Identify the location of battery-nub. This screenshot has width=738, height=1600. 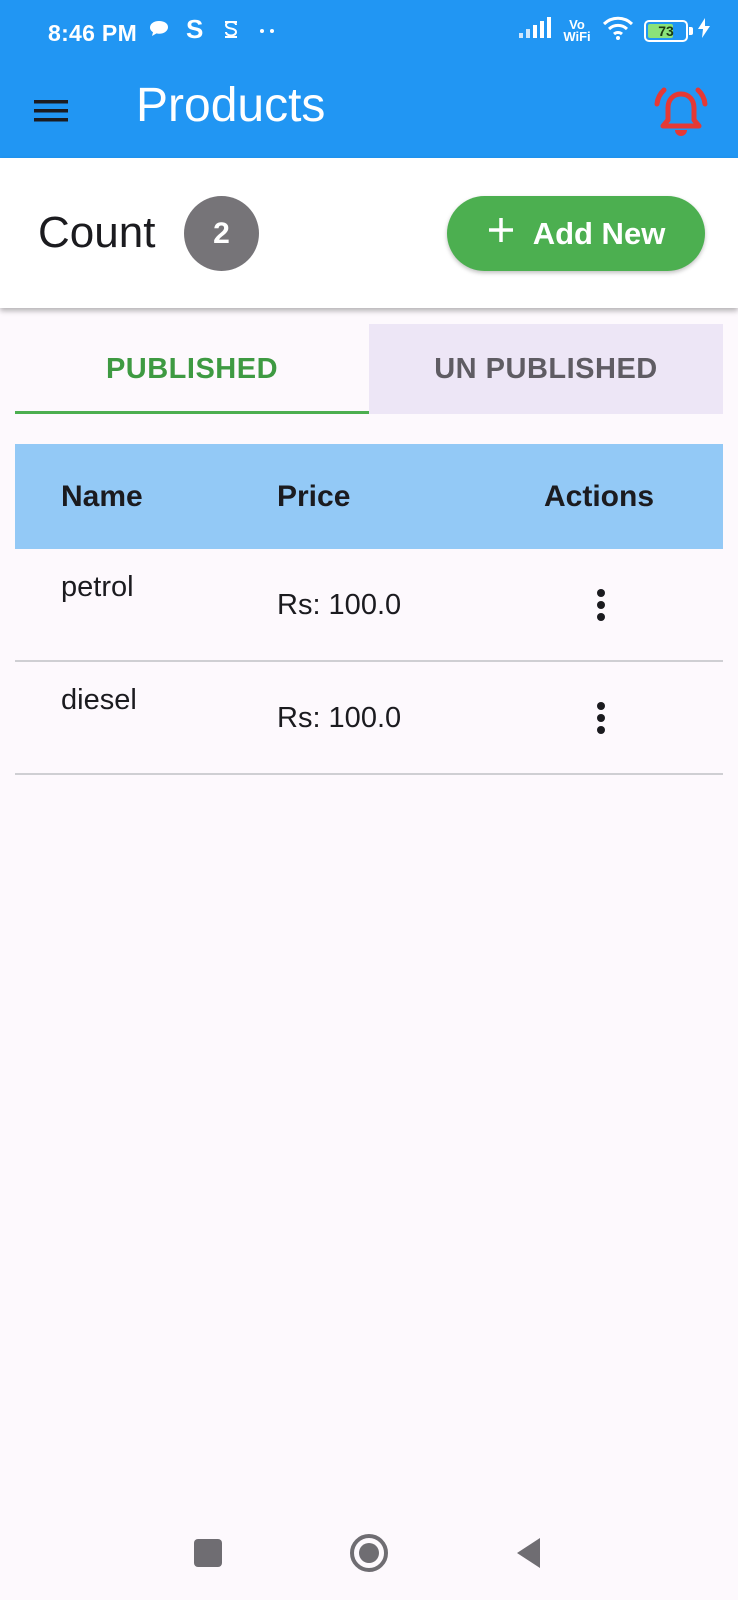
(691, 30).